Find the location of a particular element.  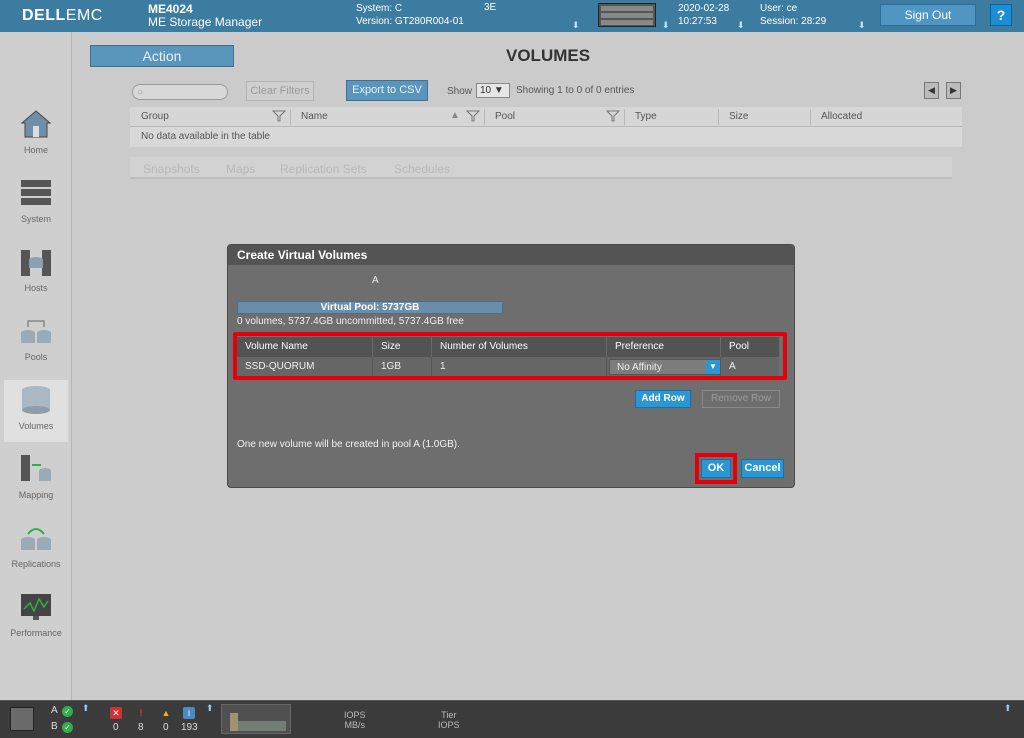

sidebar-item-hosts: Hosts is located at coordinates (36, 273).